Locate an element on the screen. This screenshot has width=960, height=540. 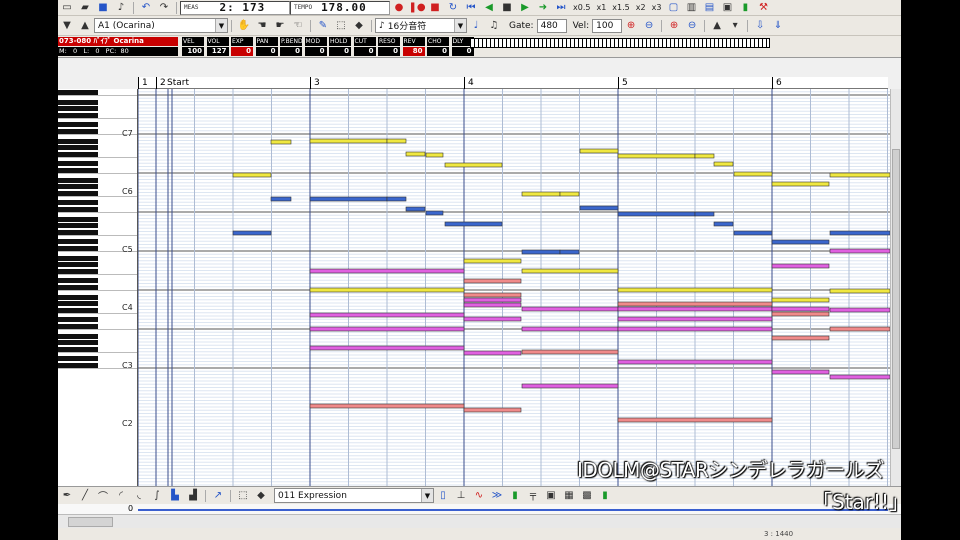
ctl-wave-icon: ∿ is located at coordinates (479, 496).